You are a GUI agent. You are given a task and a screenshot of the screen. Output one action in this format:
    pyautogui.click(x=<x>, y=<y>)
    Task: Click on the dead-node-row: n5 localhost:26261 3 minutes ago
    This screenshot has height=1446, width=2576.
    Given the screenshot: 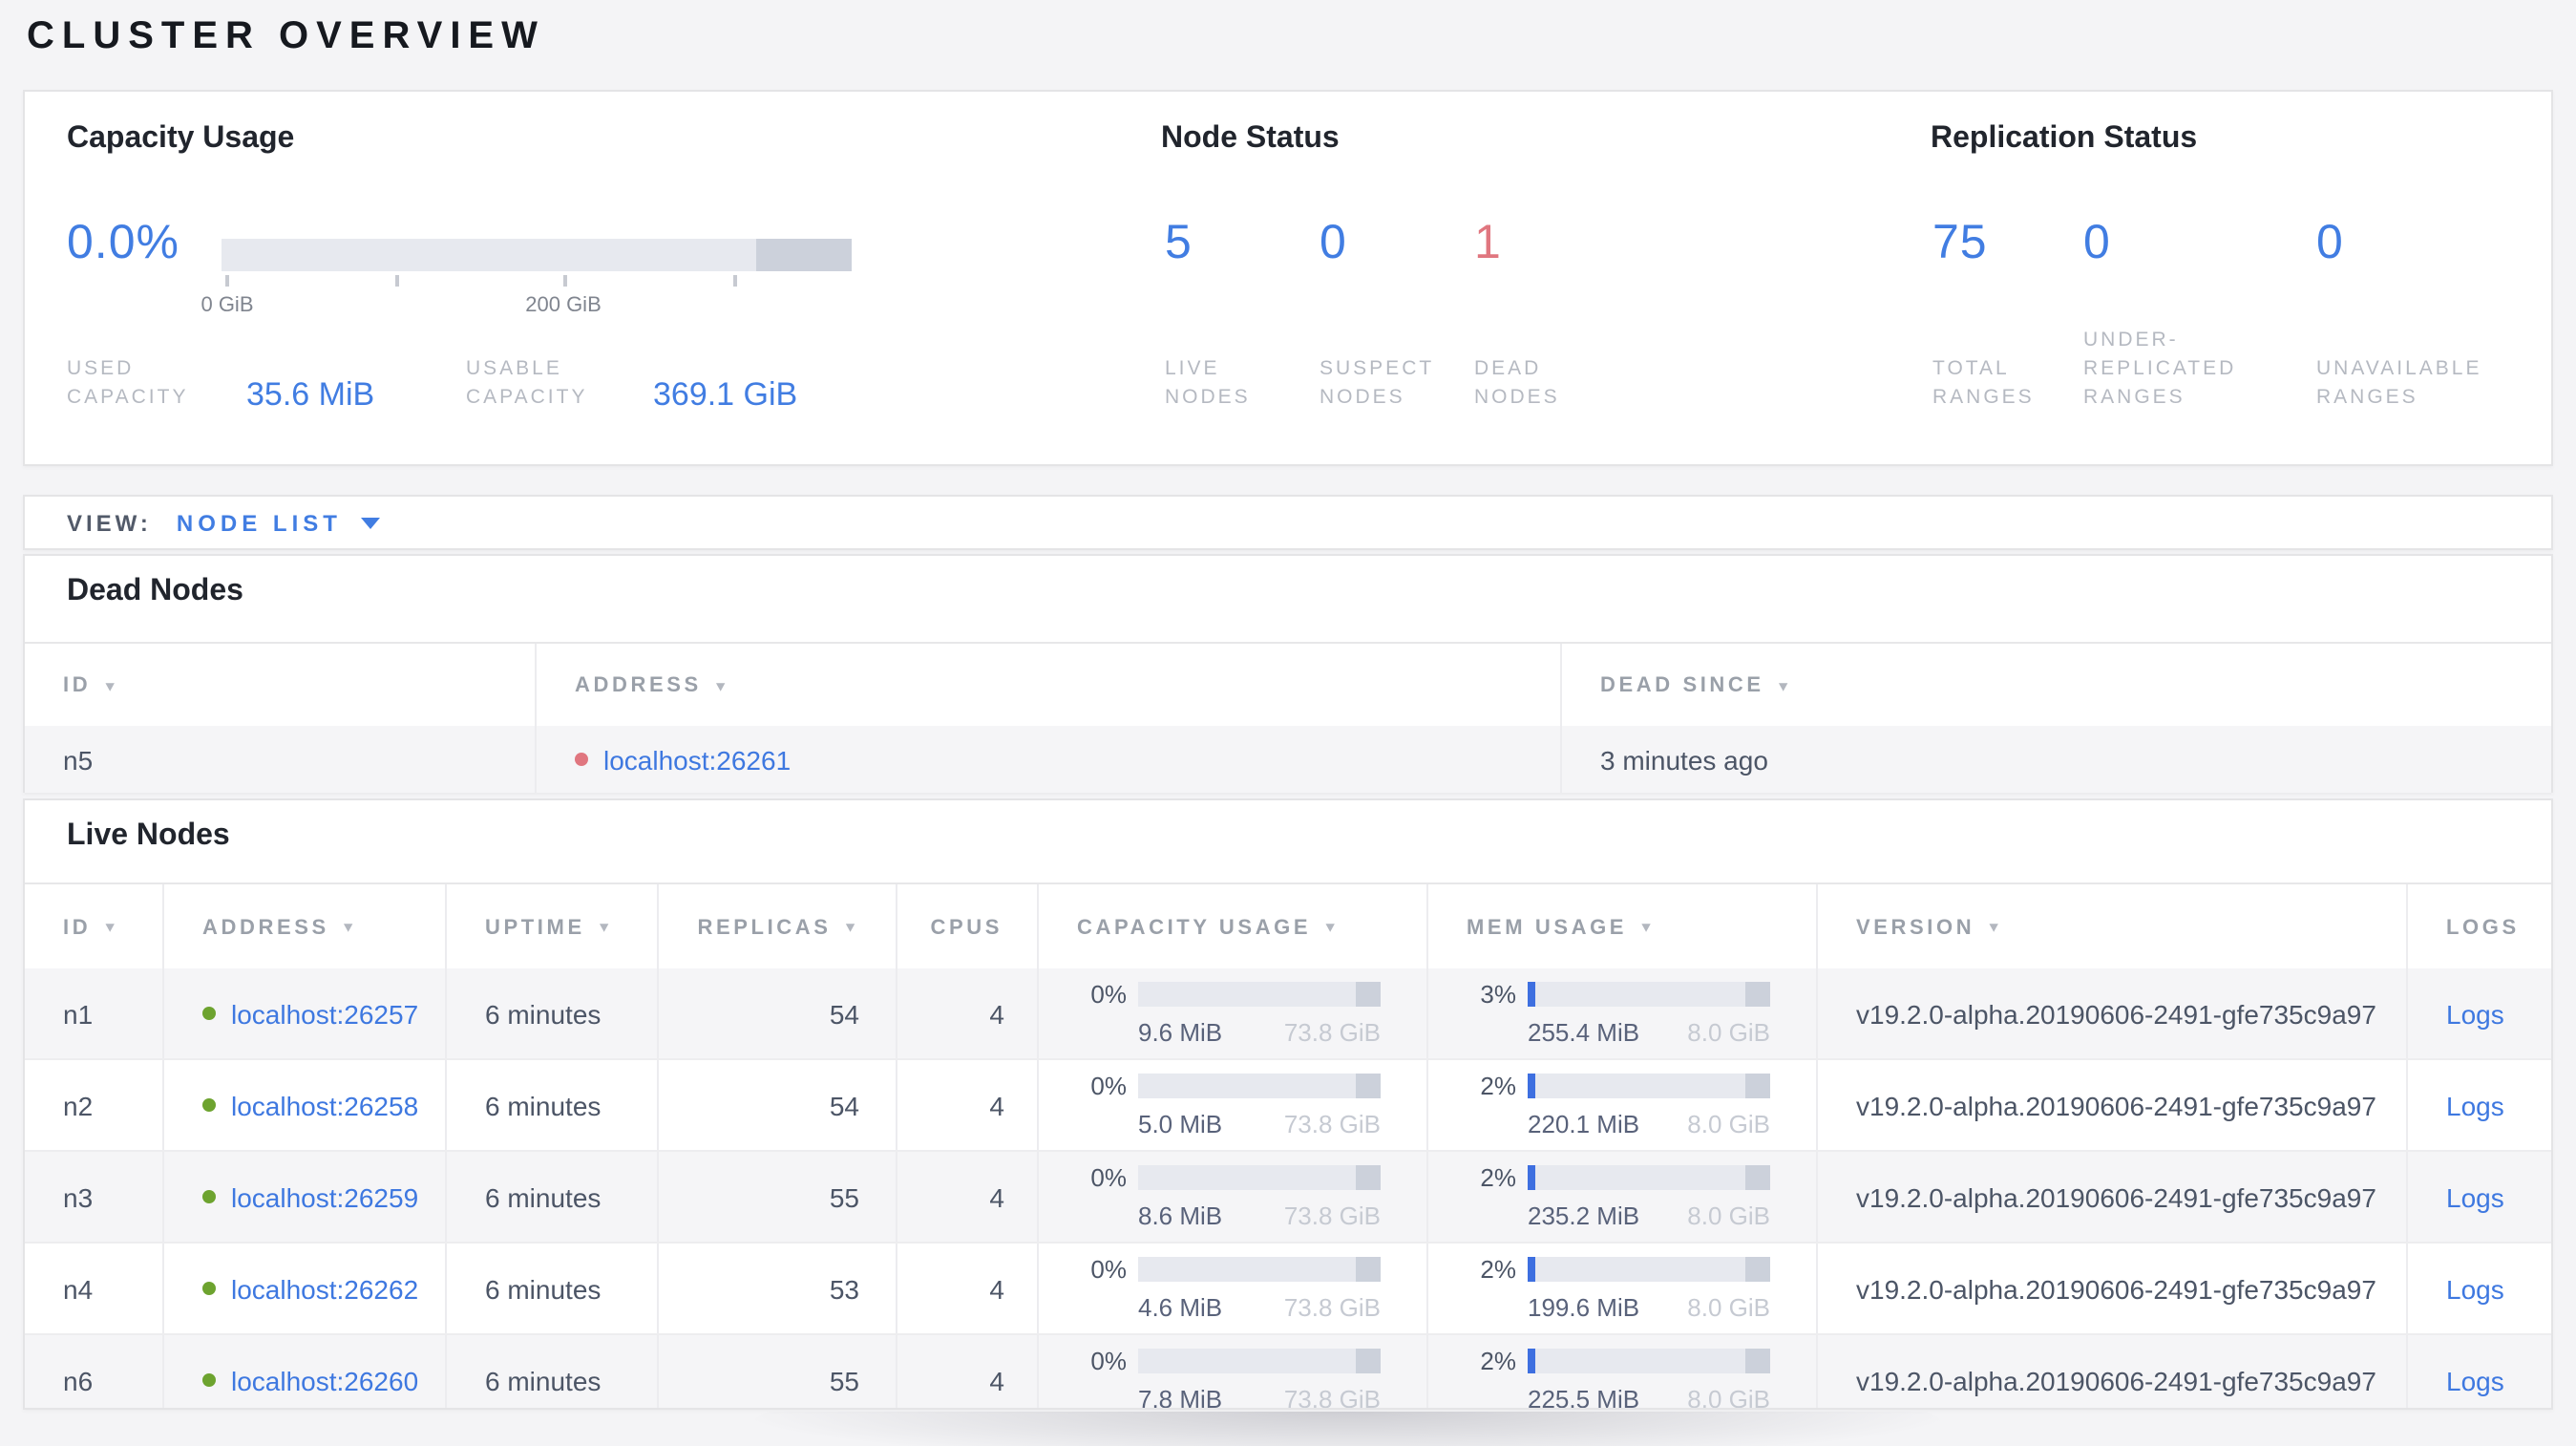 What is the action you would take?
    pyautogui.click(x=1288, y=761)
    